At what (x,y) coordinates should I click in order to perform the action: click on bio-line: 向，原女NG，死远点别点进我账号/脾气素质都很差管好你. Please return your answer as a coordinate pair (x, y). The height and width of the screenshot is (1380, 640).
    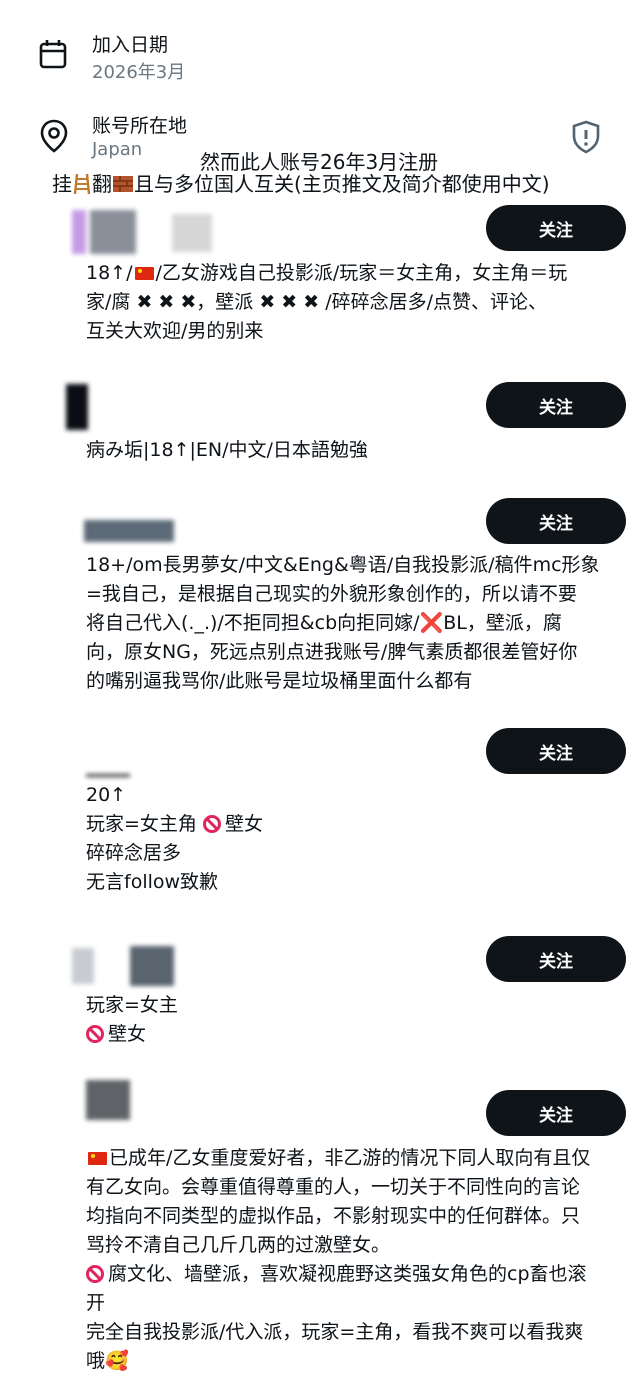
    Looking at the image, I should click on (332, 652).